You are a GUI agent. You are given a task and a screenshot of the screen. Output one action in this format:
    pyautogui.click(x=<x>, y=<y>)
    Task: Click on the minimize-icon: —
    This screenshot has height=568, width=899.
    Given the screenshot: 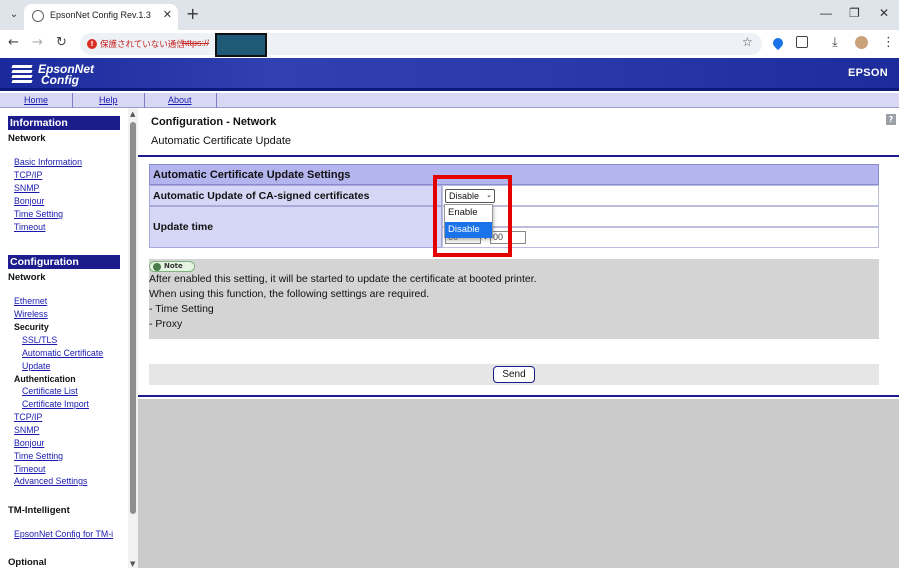 What is the action you would take?
    pyautogui.click(x=826, y=13)
    